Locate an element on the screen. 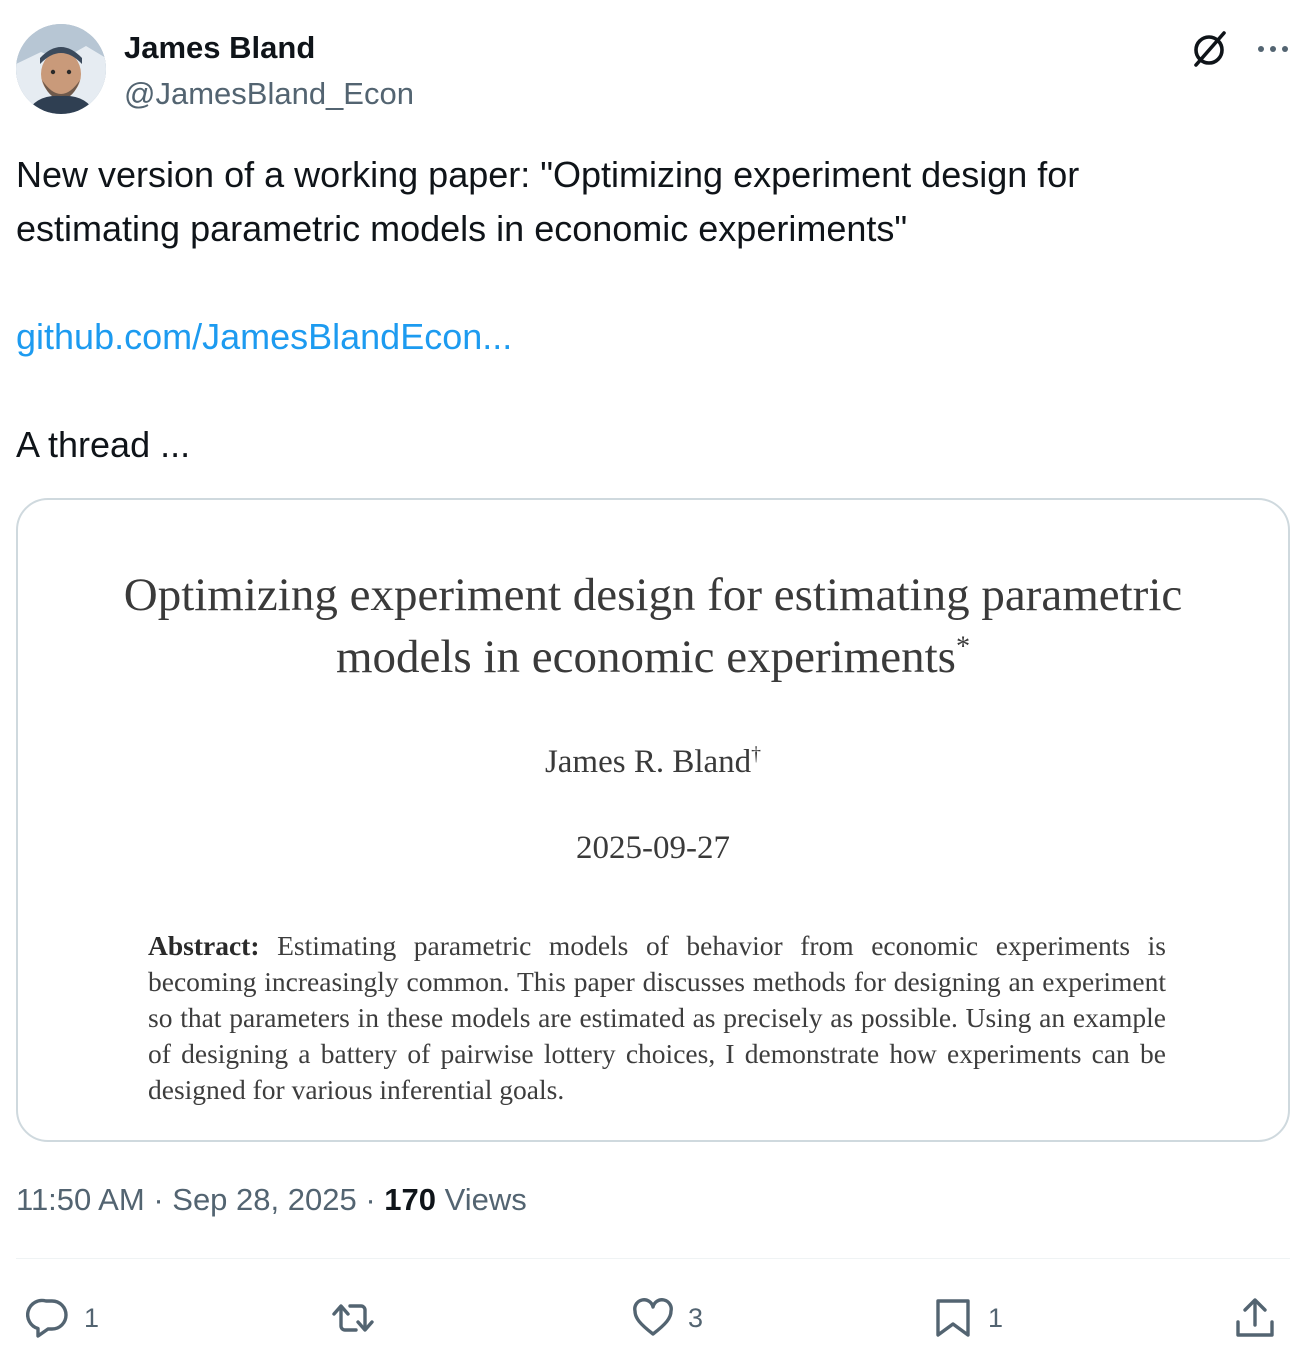 The image size is (1297, 1358). share-button is located at coordinates (1255, 1318).